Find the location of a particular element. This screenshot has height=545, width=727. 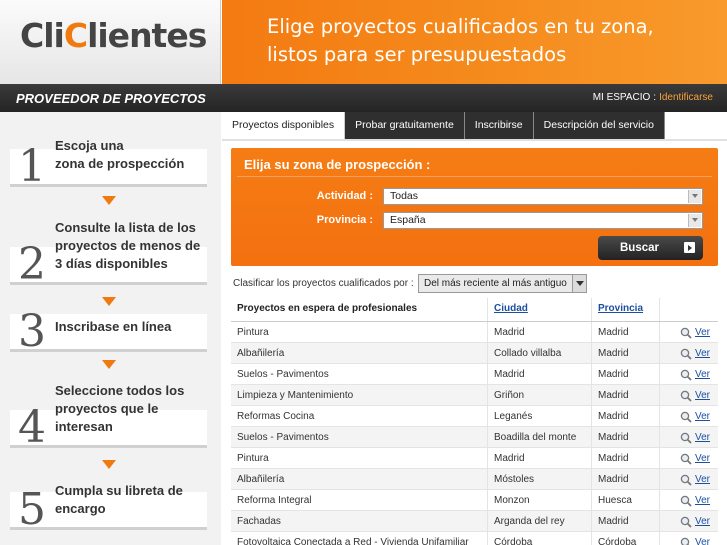

logo: CliClientes is located at coordinates (113, 35).